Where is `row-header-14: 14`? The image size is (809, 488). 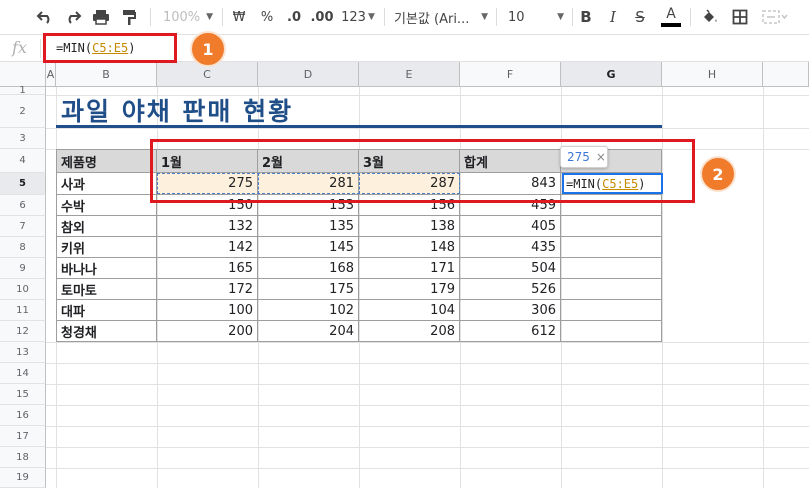 row-header-14: 14 is located at coordinates (23, 373).